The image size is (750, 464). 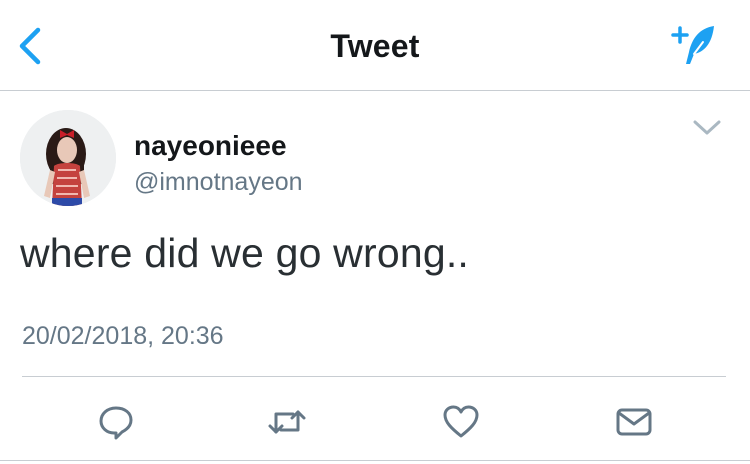 I want to click on tweet-timestamp: 20/02/2018, 20:36, so click(x=123, y=336).